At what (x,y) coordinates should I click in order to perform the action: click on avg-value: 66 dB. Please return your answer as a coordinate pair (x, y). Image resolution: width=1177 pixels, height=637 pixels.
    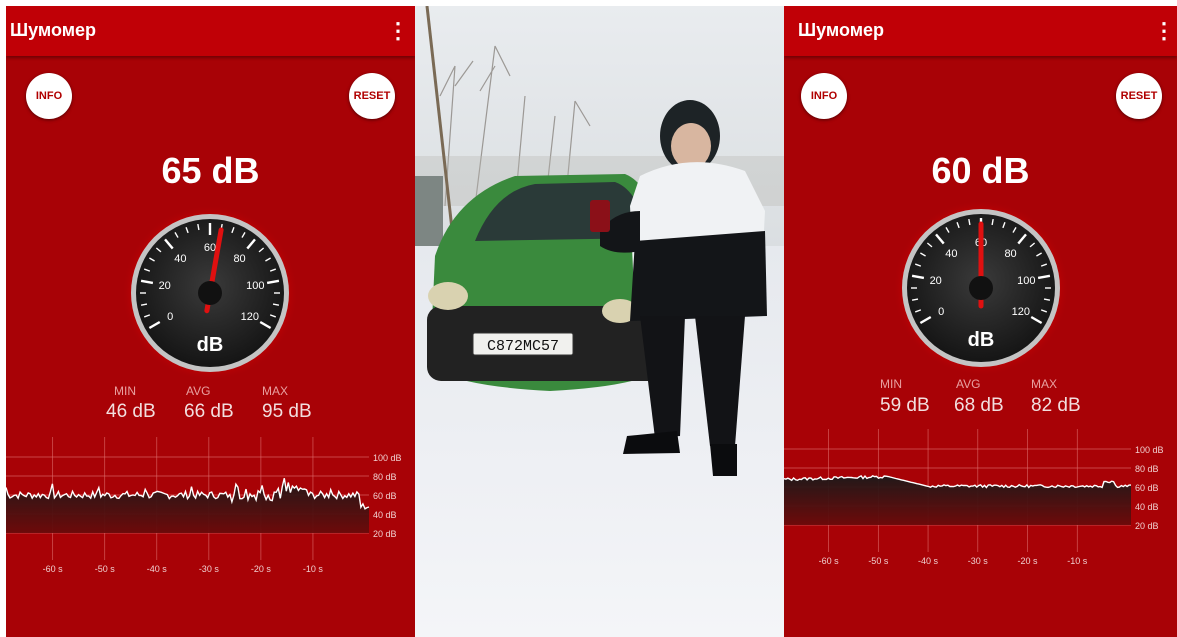
    Looking at the image, I should click on (209, 411).